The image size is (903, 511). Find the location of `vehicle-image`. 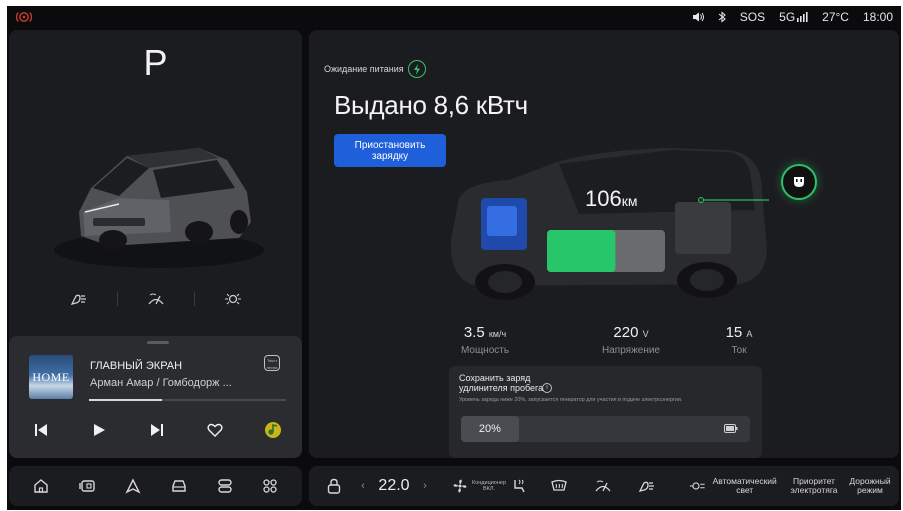

vehicle-image is located at coordinates (159, 185).